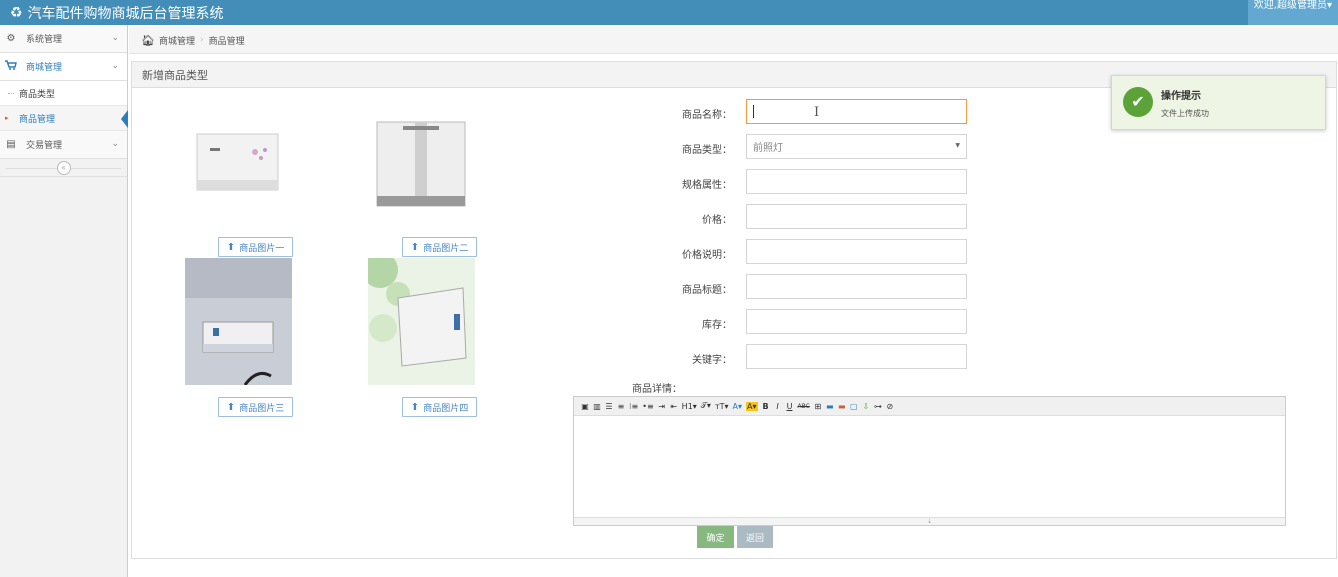  What do you see at coordinates (16, 13) in the screenshot?
I see `recycle-icon: ♻` at bounding box center [16, 13].